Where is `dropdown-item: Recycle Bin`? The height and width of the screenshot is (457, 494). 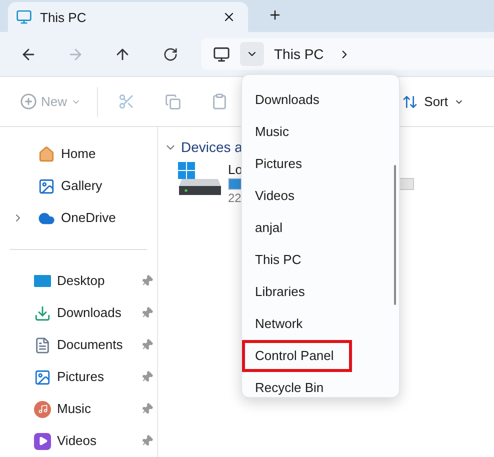 dropdown-item: Recycle Bin is located at coordinates (320, 384).